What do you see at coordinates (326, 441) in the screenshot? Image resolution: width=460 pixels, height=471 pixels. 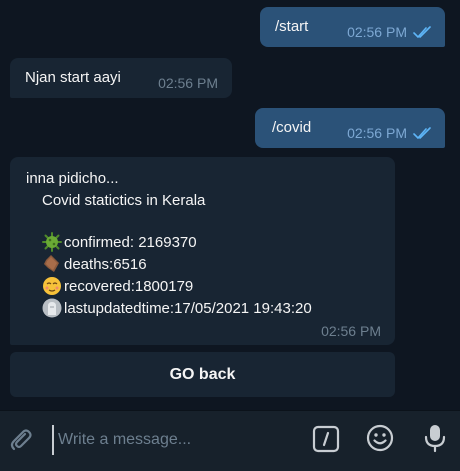 I see `command-slash-icon` at bounding box center [326, 441].